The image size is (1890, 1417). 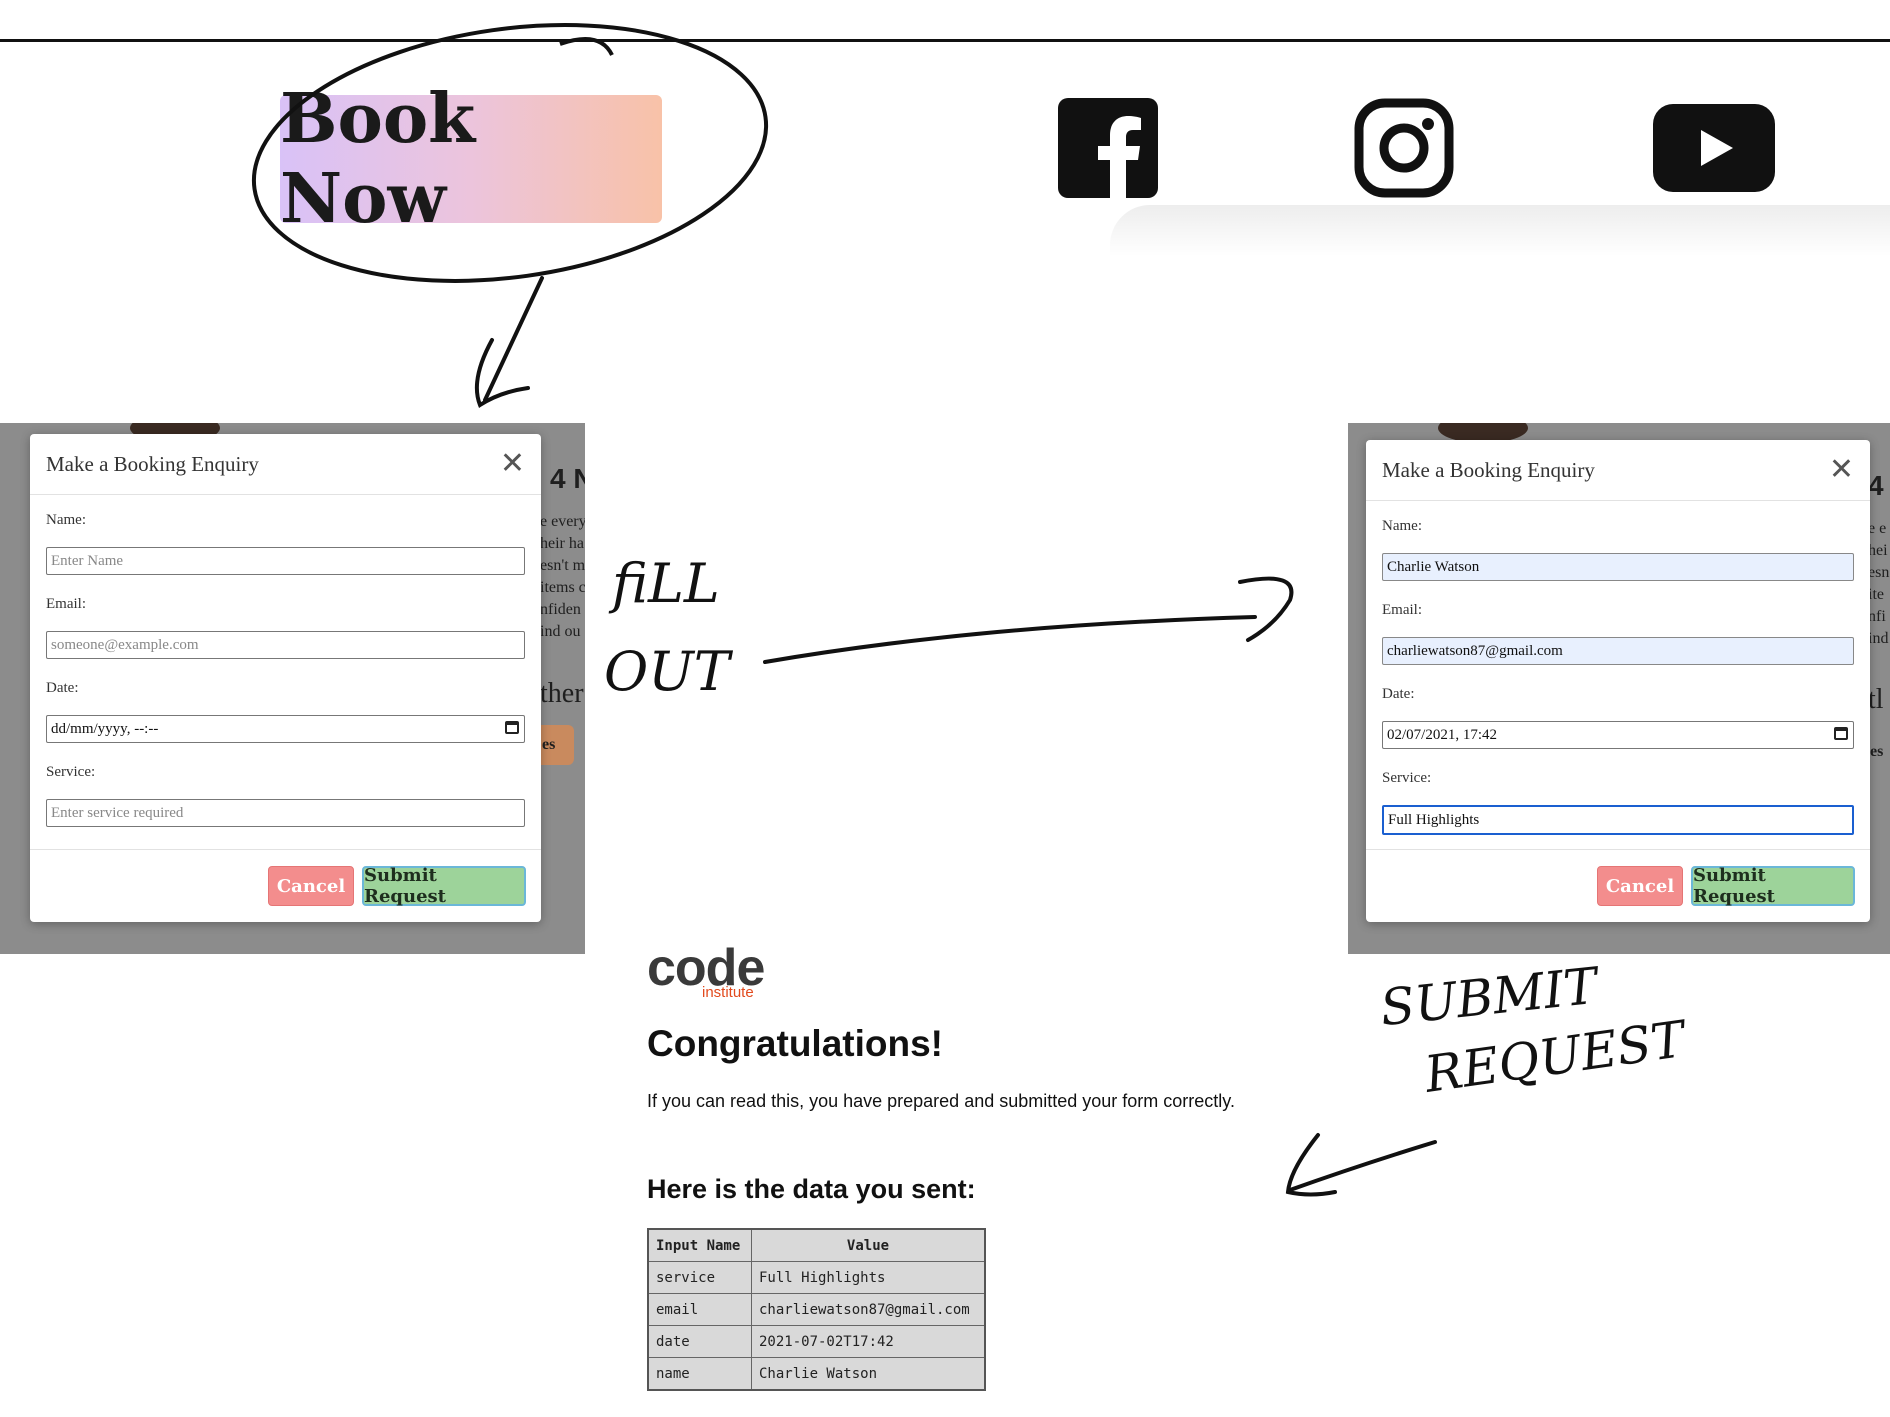 I want to click on service-input: Full Highlights, so click(x=1618, y=820).